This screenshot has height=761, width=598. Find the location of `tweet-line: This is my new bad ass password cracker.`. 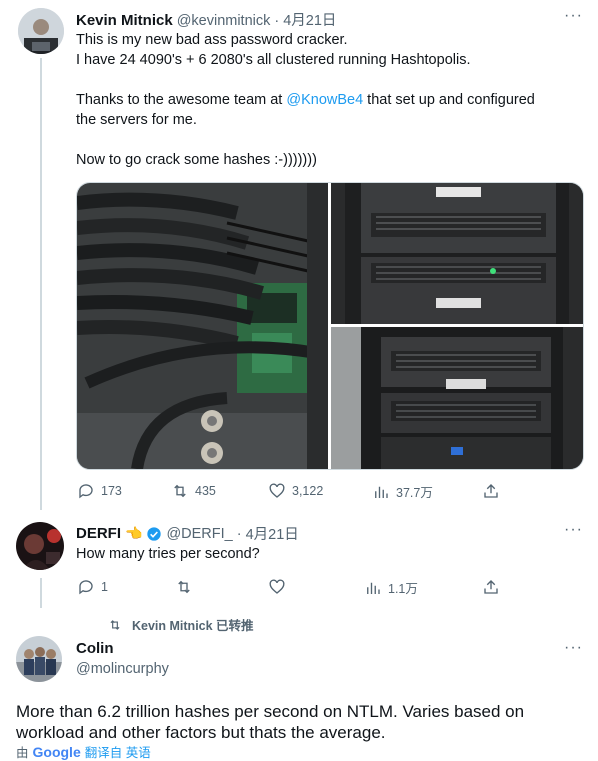

tweet-line: This is my new bad ass password cracker. is located at coordinates (212, 40).